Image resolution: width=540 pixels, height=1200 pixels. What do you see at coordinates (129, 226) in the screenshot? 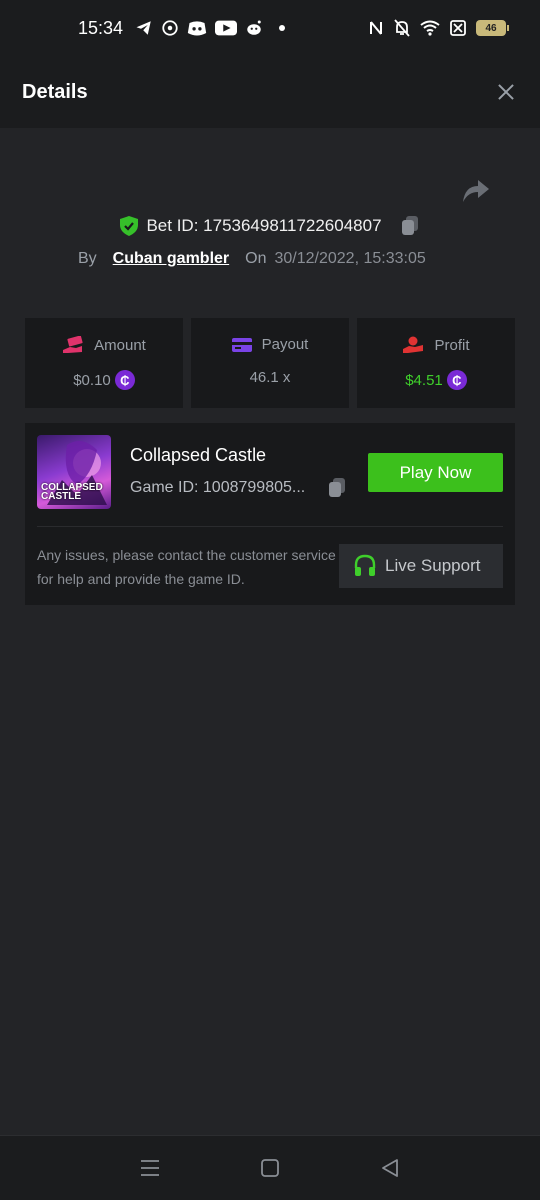
I see `verified-shield-icon` at bounding box center [129, 226].